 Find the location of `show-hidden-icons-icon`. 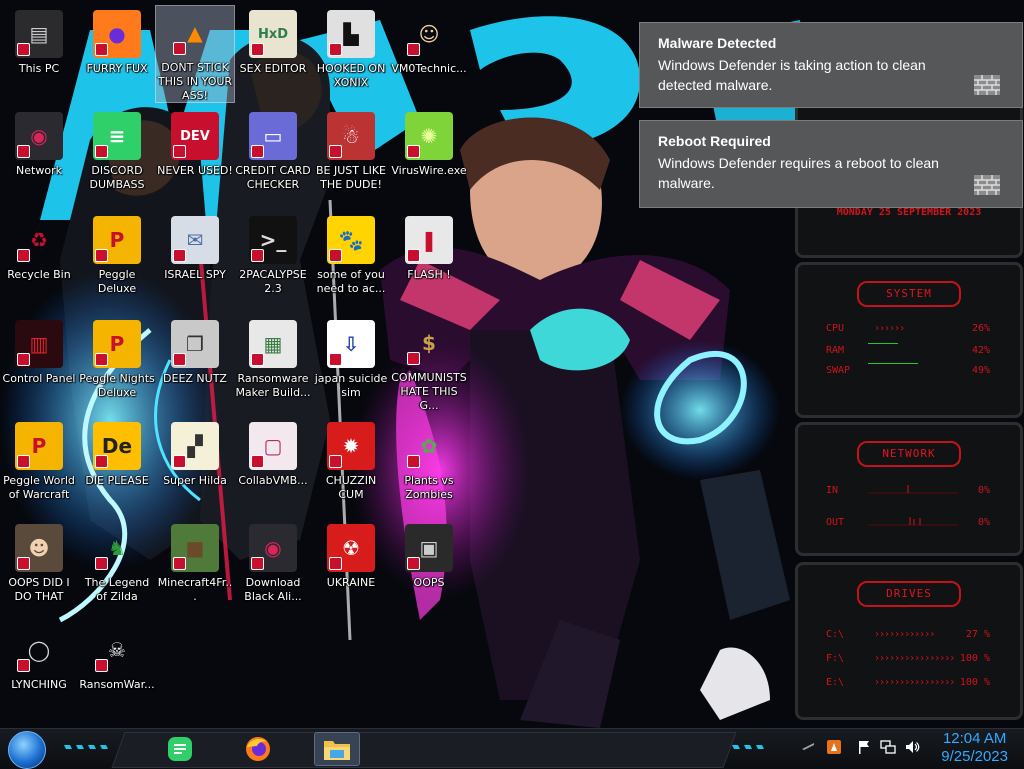

show-hidden-icons-icon is located at coordinates (808, 747).